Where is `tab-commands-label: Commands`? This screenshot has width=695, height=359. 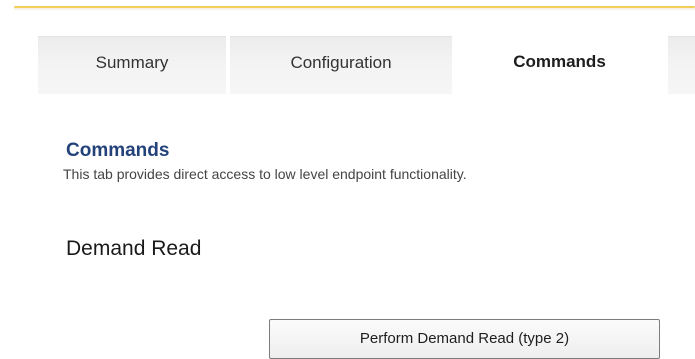
tab-commands-label: Commands is located at coordinates (559, 61).